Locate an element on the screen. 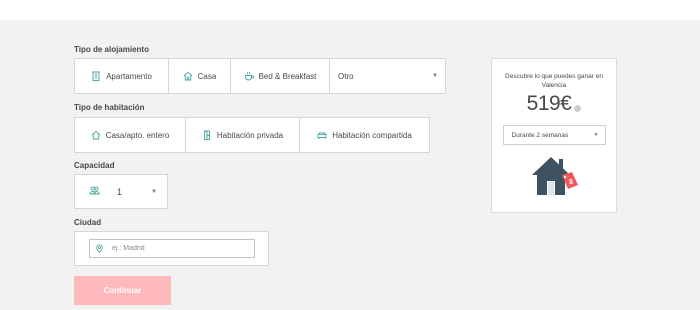 Image resolution: width=700 pixels, height=310 pixels. top-bar is located at coordinates (350, 10).